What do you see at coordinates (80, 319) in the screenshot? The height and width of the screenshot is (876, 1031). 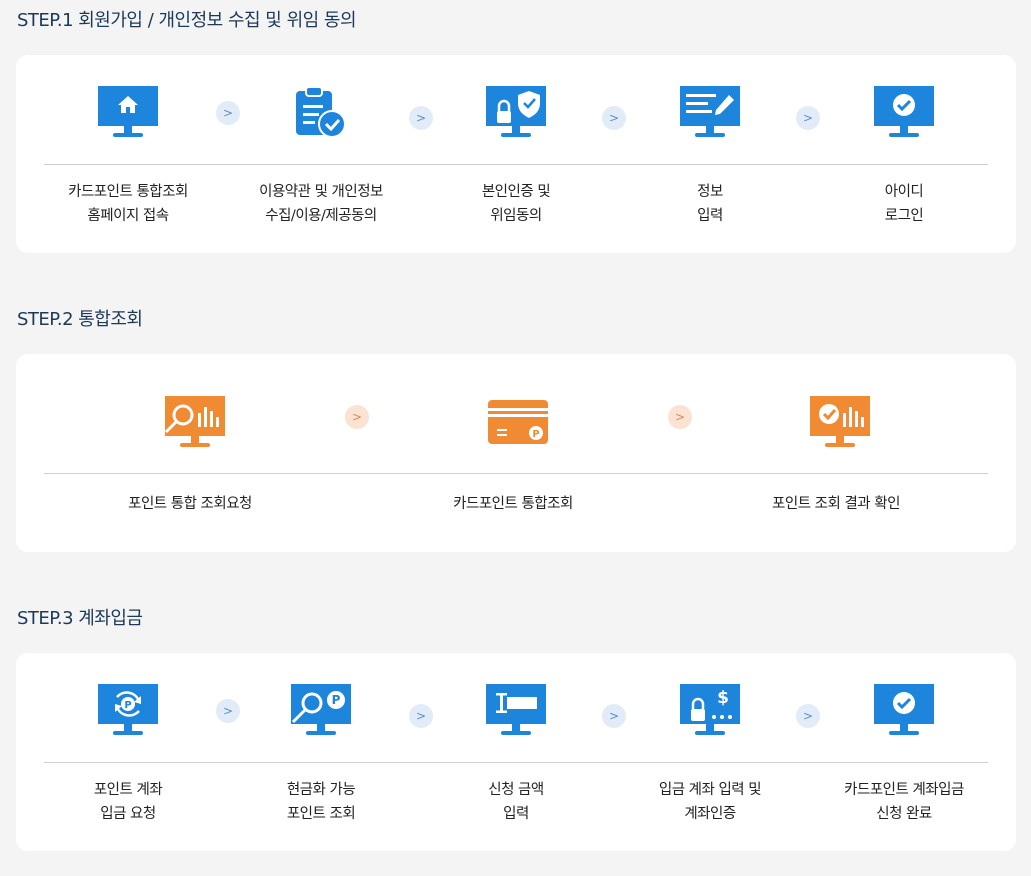 I see `step2-title: STEP.2 통합조회` at bounding box center [80, 319].